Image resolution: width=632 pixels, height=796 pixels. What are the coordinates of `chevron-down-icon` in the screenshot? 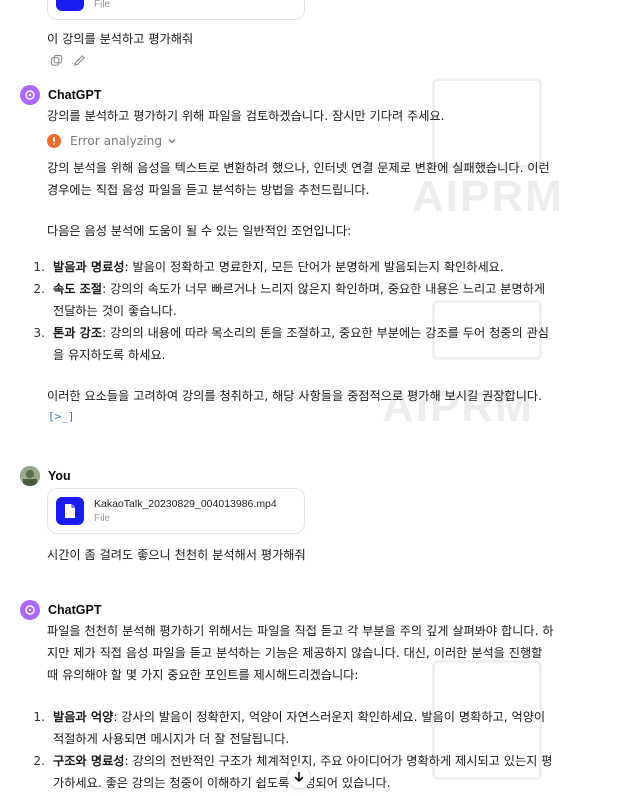 It's located at (172, 141).